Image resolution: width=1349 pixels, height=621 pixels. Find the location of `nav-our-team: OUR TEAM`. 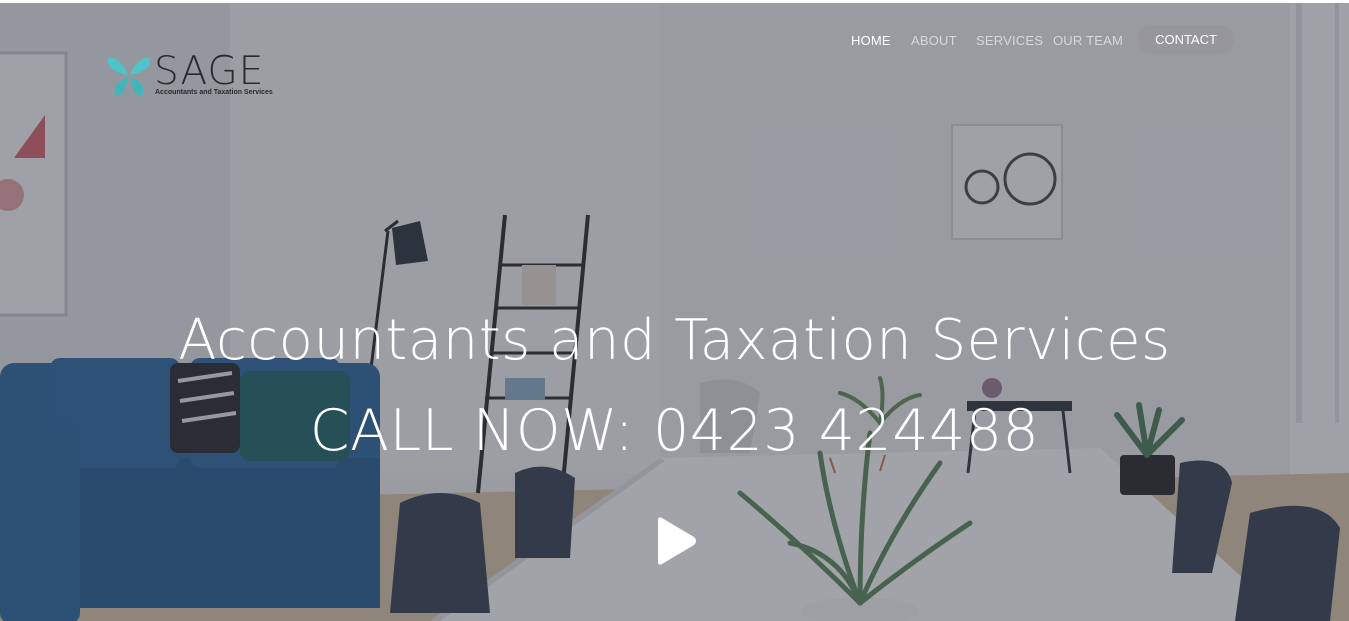

nav-our-team: OUR TEAM is located at coordinates (1088, 40).